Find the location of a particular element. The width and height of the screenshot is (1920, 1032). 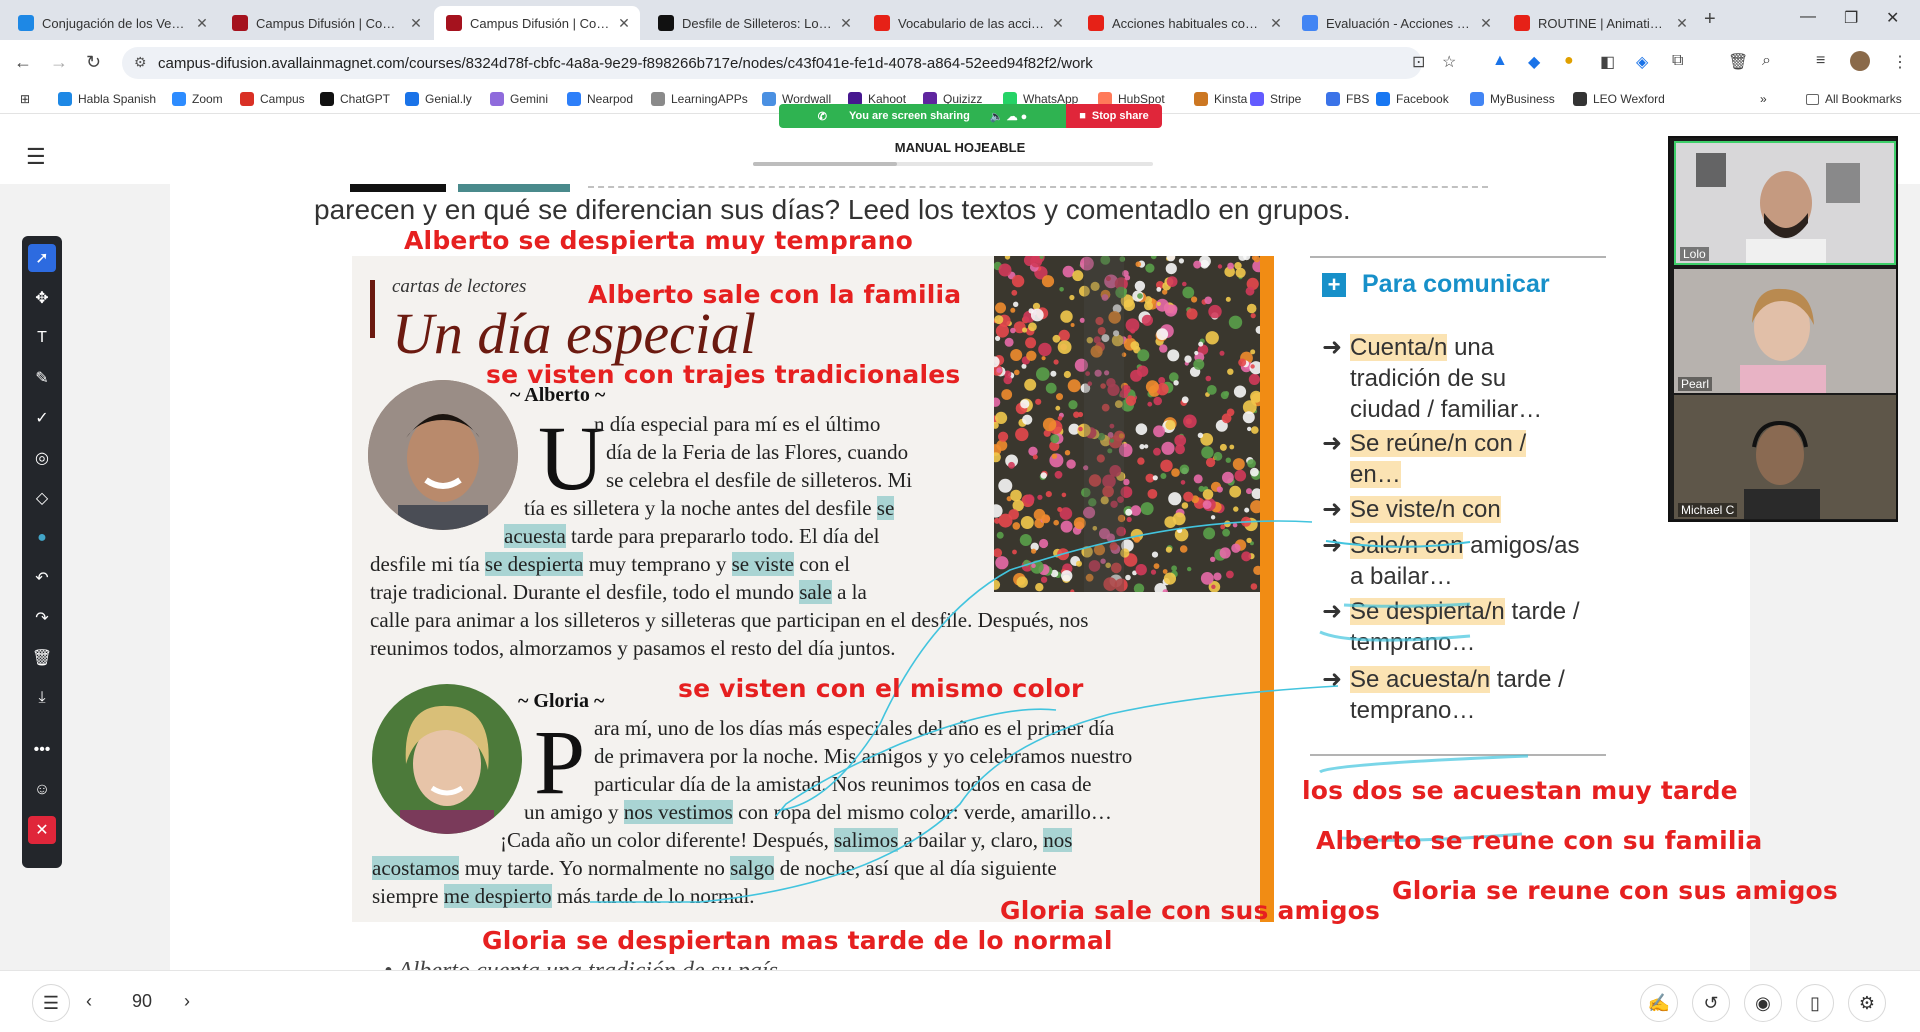

bookmark-star-icon: ☆ is located at coordinates (1449, 62).